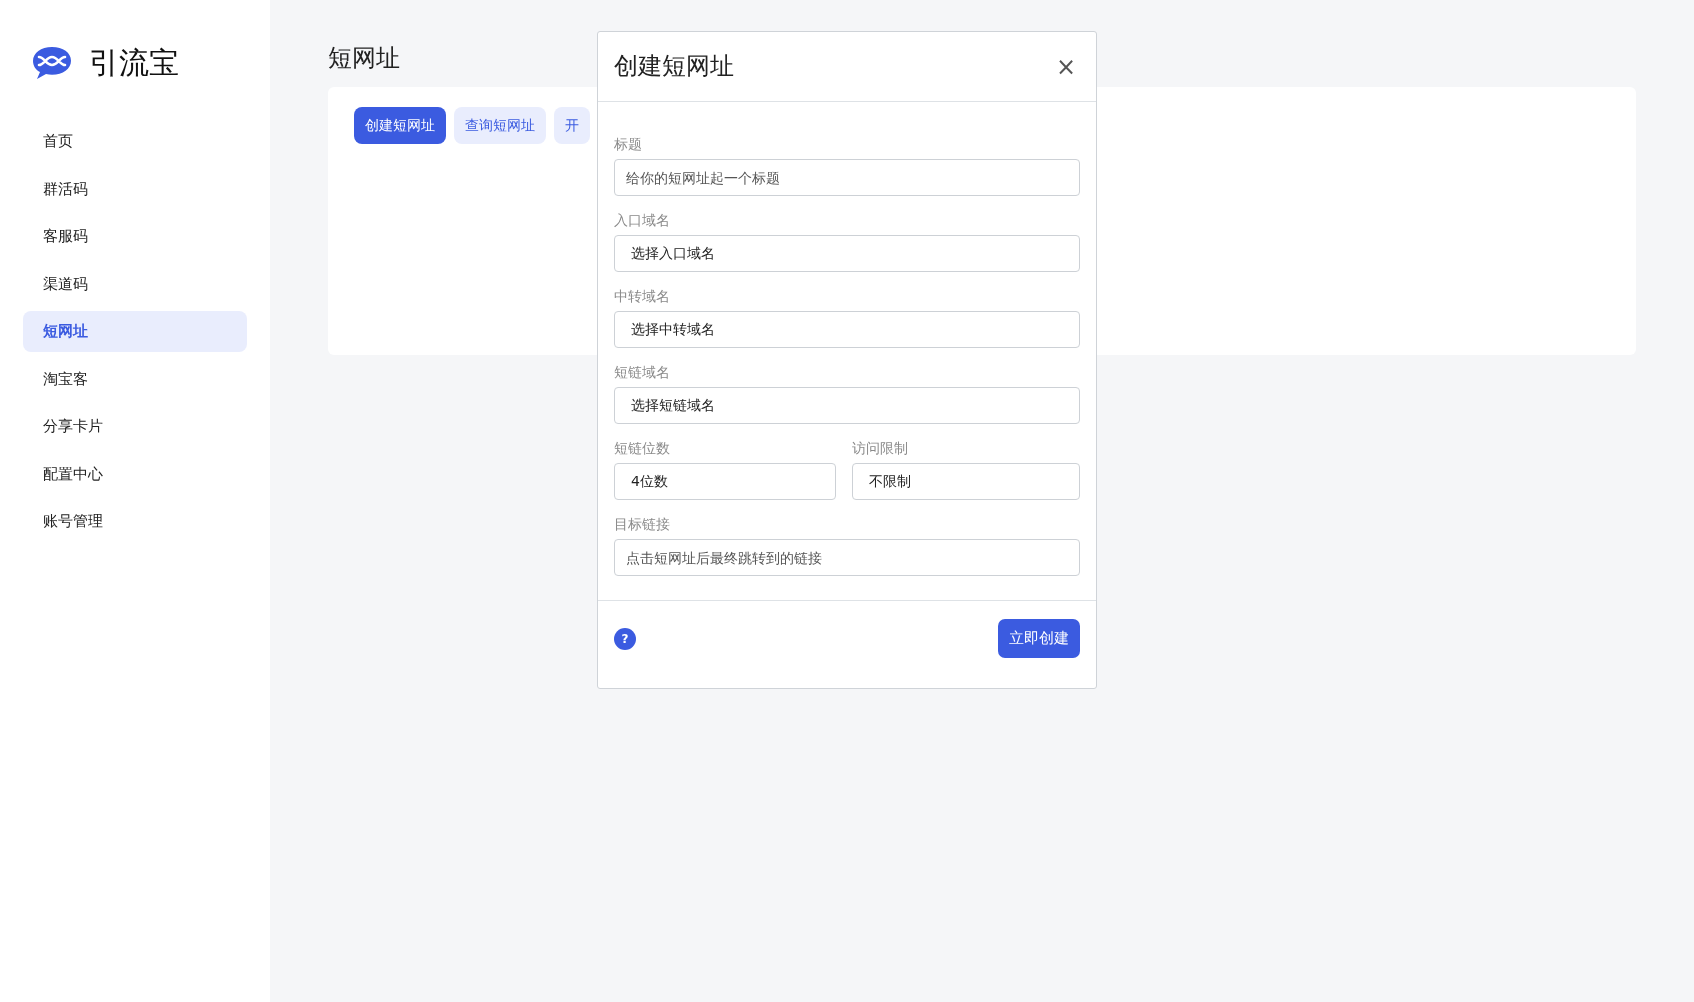 The image size is (1694, 1002). What do you see at coordinates (52, 62) in the screenshot?
I see `logo-icon` at bounding box center [52, 62].